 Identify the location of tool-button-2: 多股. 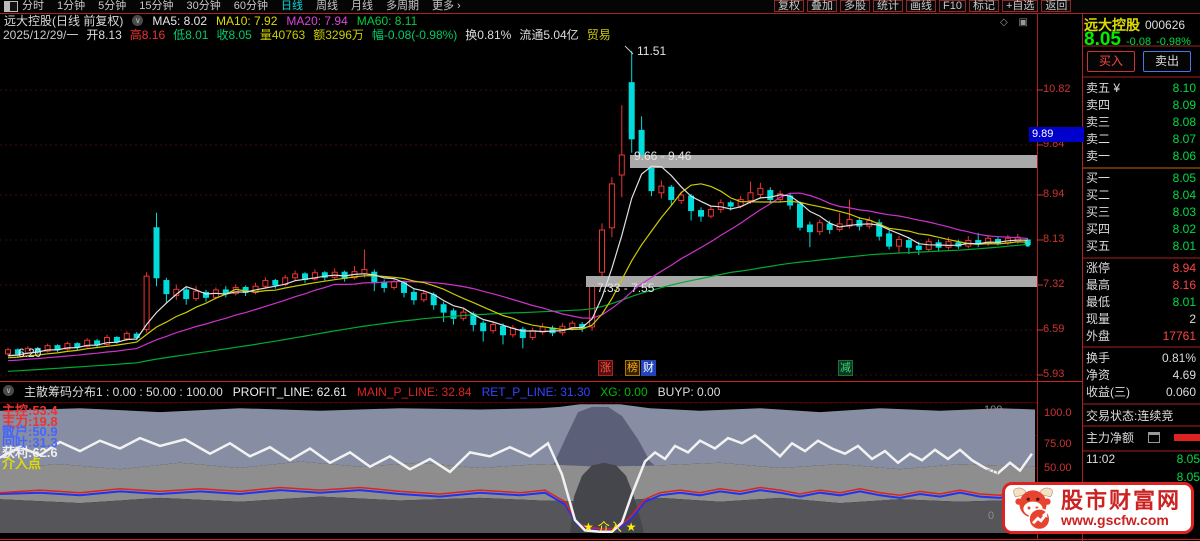
(855, 6).